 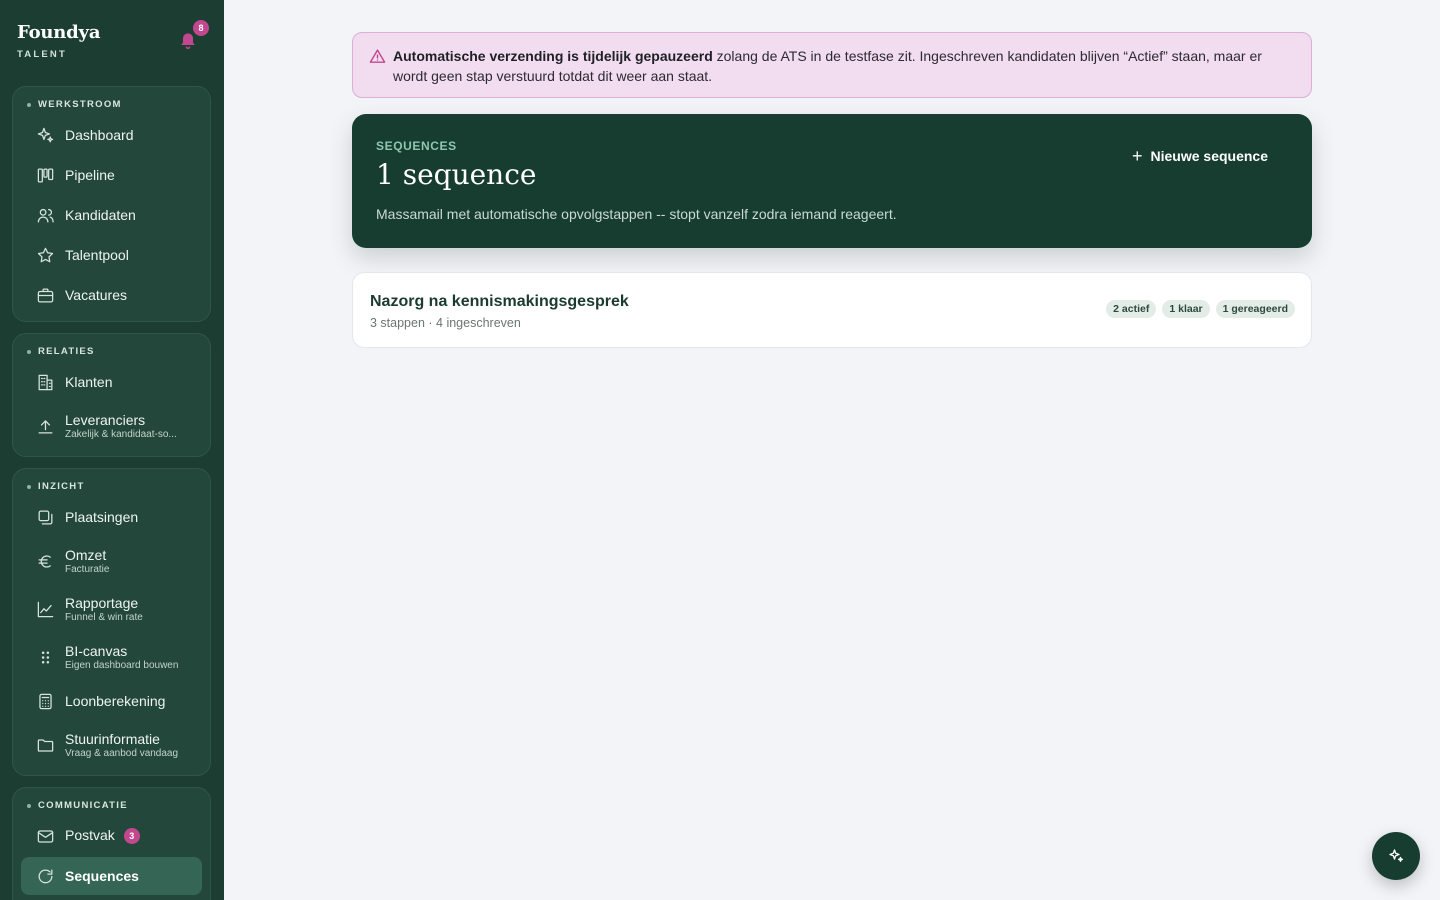 I want to click on group-title: INZICHT, so click(x=56, y=486).